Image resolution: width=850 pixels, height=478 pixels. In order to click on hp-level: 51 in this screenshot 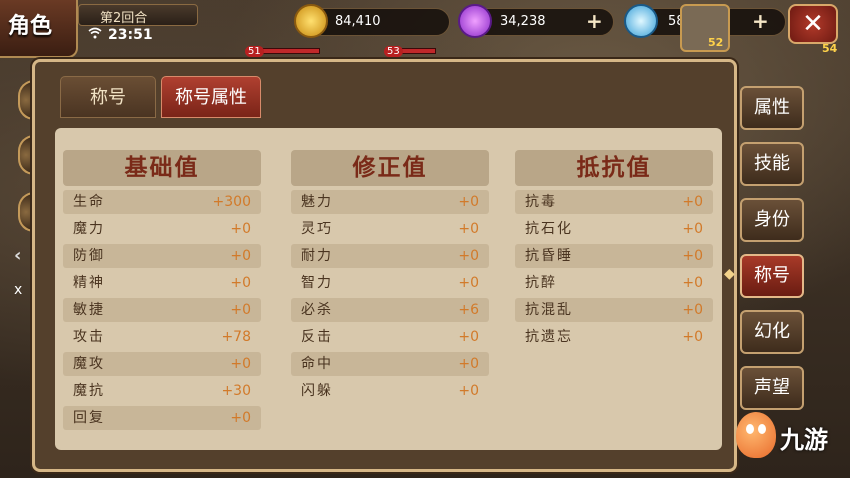, I will do `click(254, 51)`.